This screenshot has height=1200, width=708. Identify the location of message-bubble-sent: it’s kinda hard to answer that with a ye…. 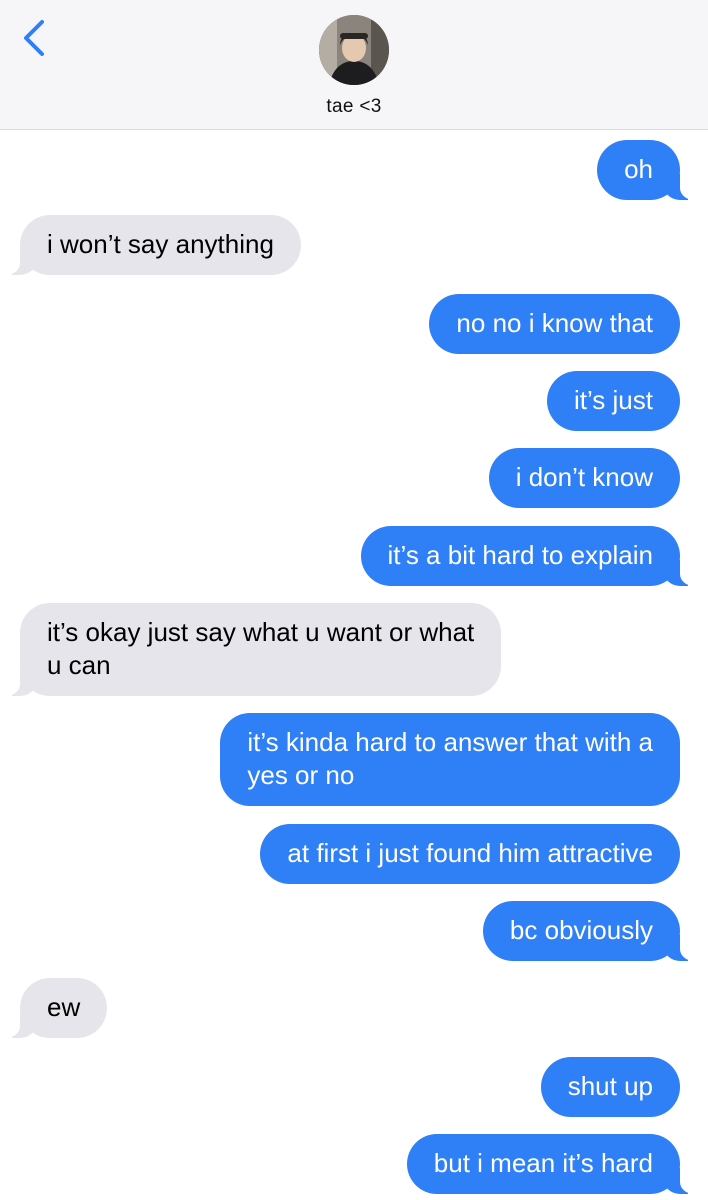
(450, 759).